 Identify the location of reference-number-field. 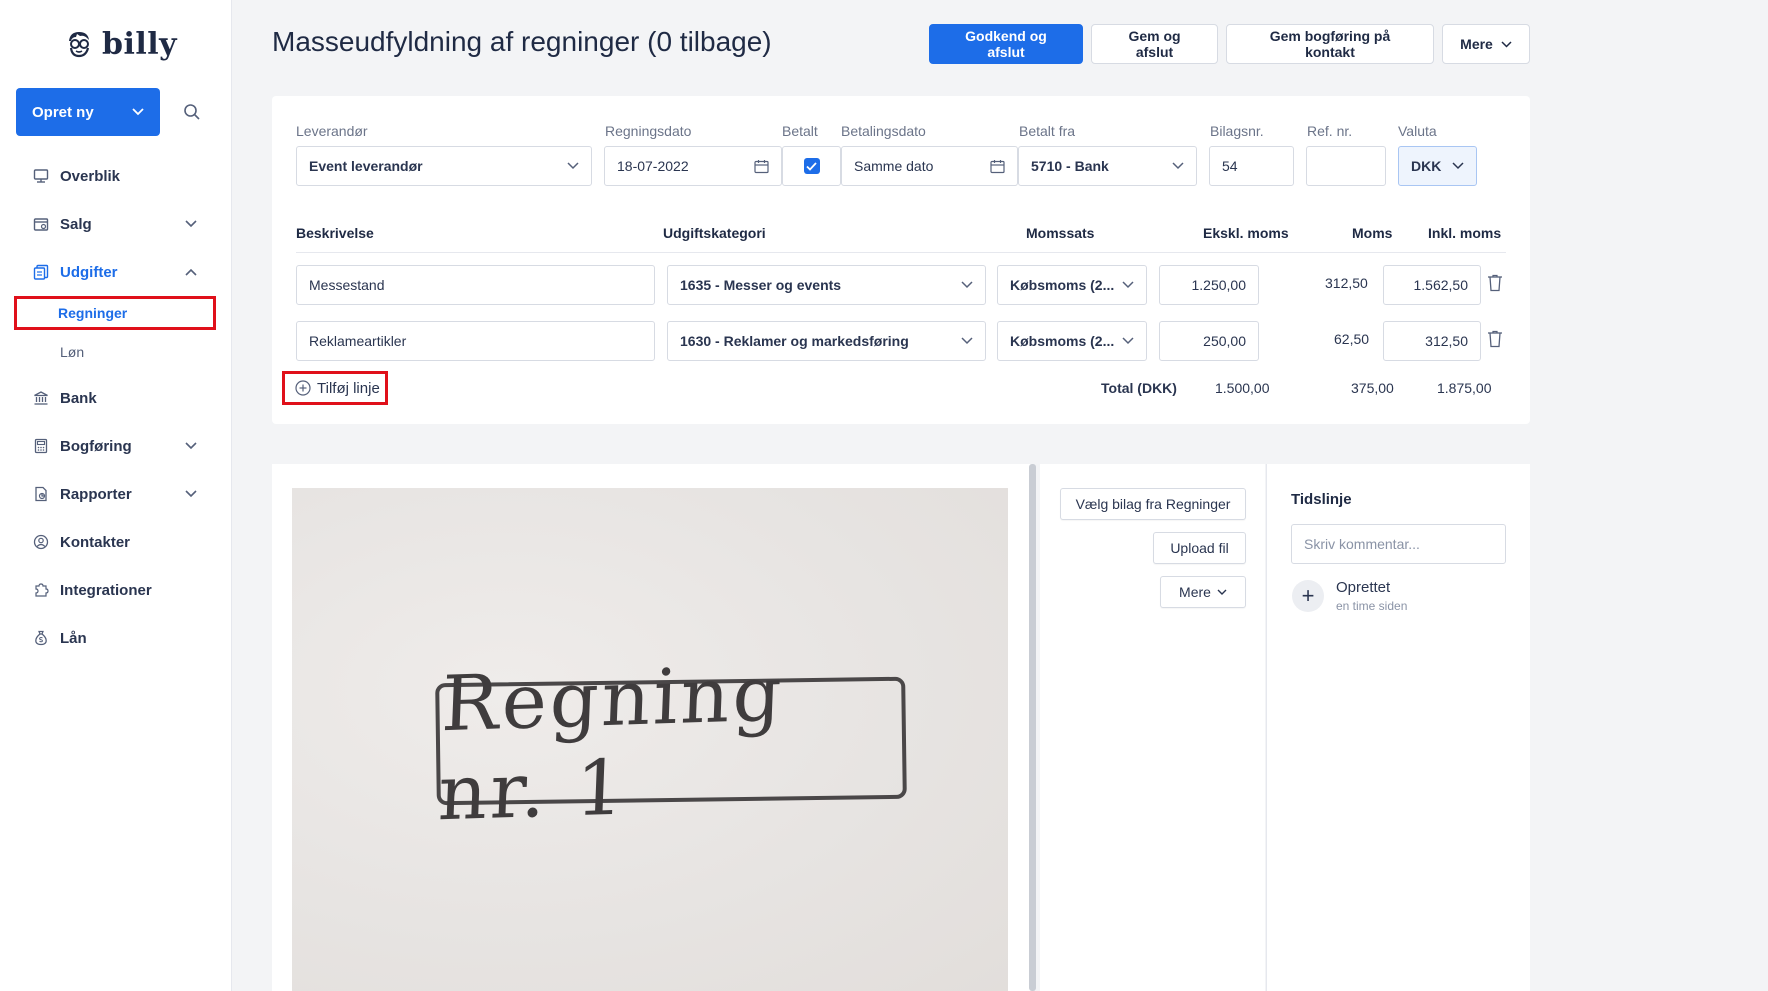
(1346, 166).